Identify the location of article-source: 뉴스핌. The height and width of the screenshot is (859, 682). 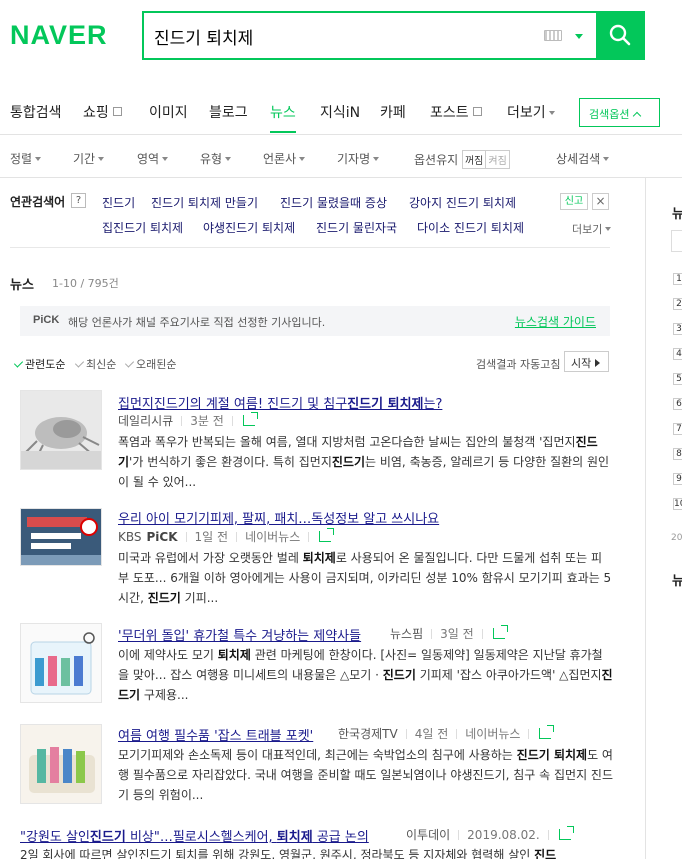
(406, 634).